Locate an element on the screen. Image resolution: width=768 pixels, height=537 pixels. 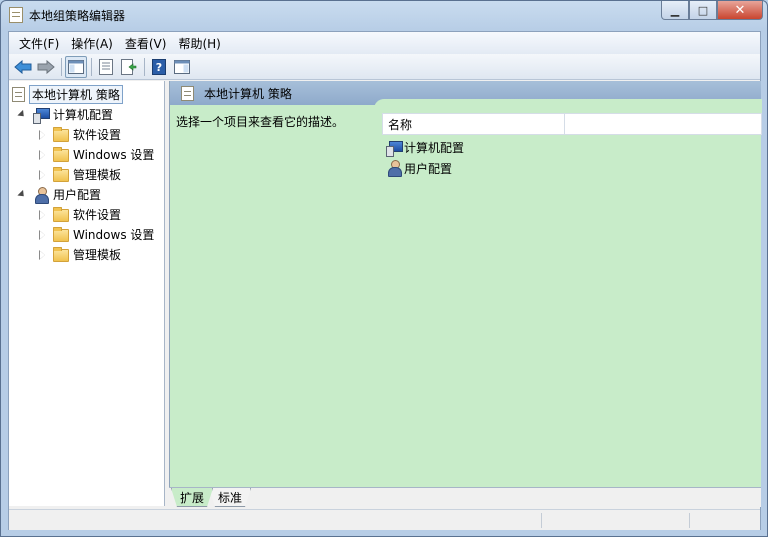
tab-extended: 扩展 is located at coordinates (192, 497).